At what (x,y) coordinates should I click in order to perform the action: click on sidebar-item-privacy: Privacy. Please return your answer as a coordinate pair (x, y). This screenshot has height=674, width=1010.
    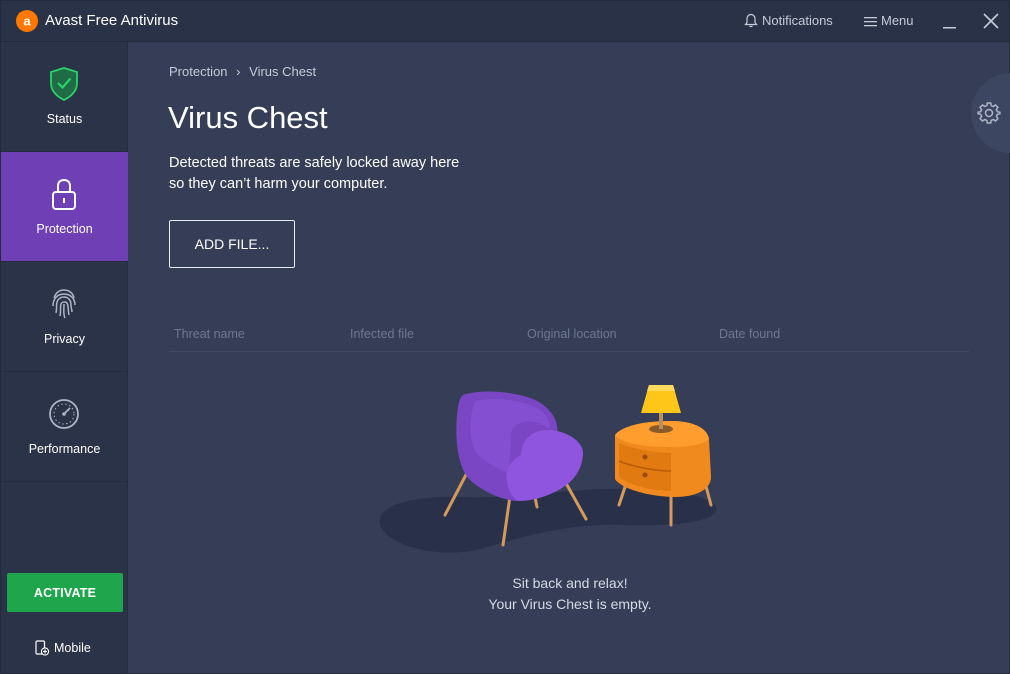
    Looking at the image, I should click on (64, 317).